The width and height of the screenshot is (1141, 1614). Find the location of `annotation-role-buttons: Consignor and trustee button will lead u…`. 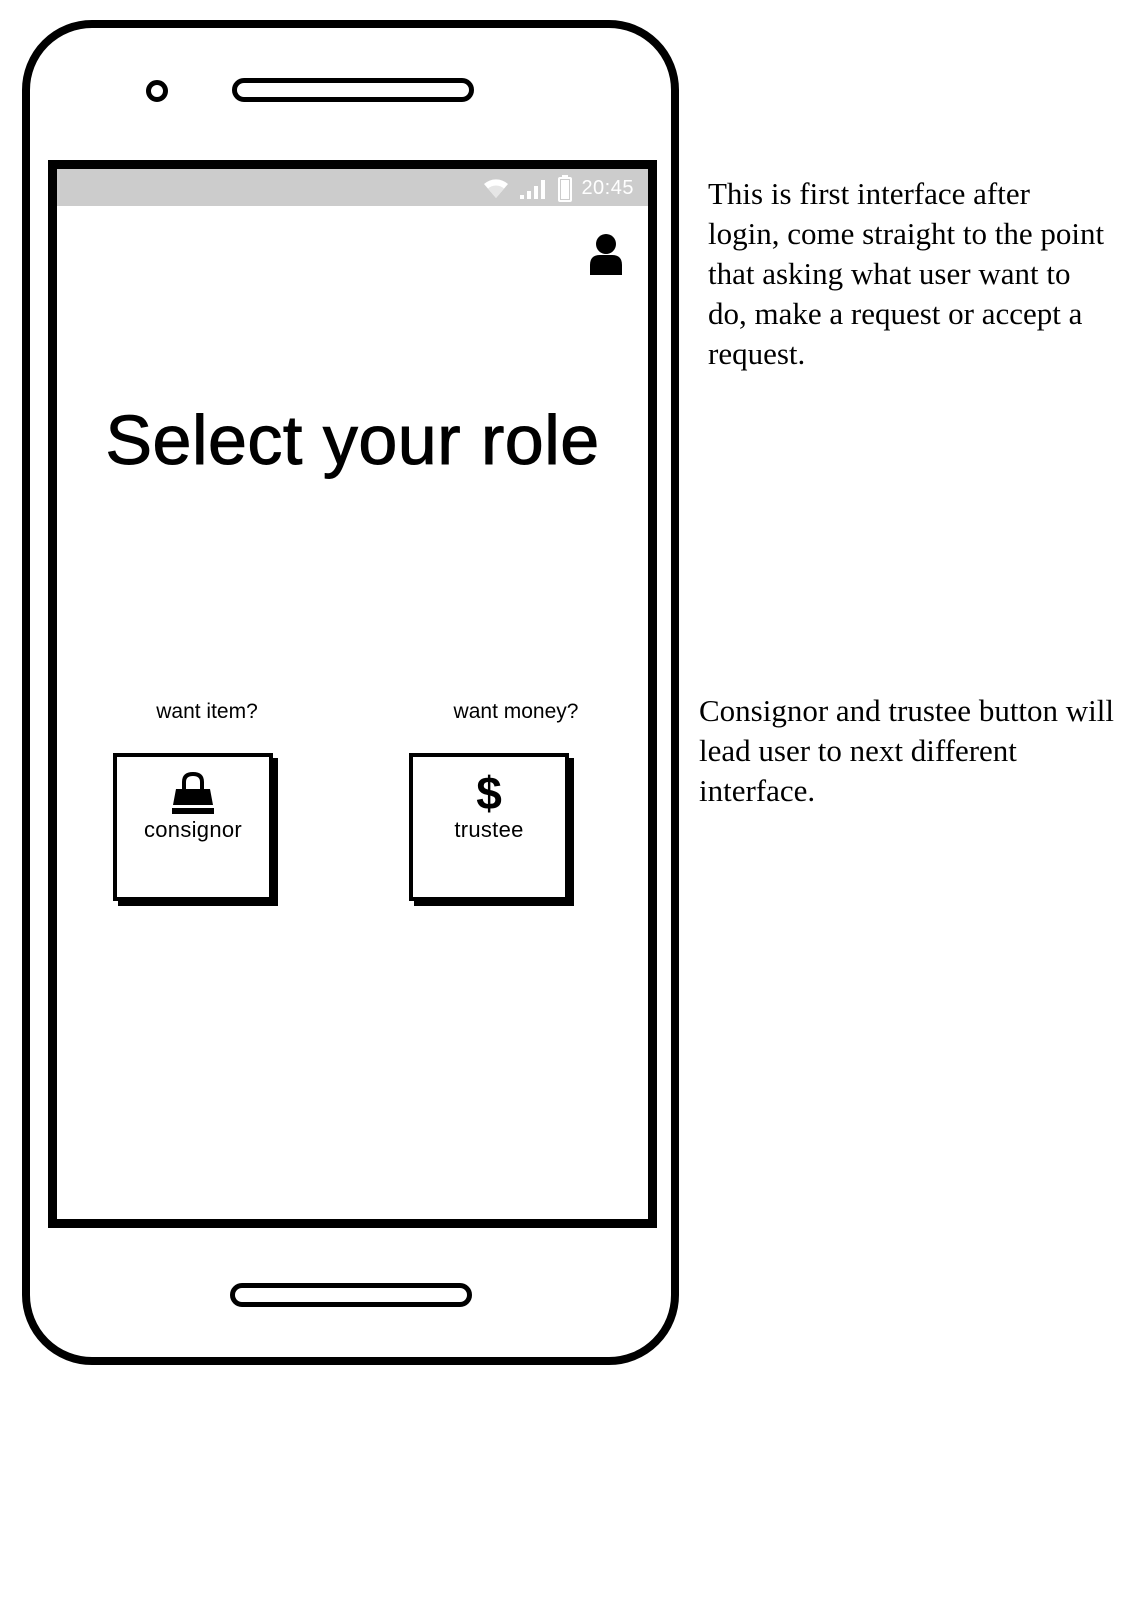

annotation-role-buttons: Consignor and trustee button will lead u… is located at coordinates (907, 750).